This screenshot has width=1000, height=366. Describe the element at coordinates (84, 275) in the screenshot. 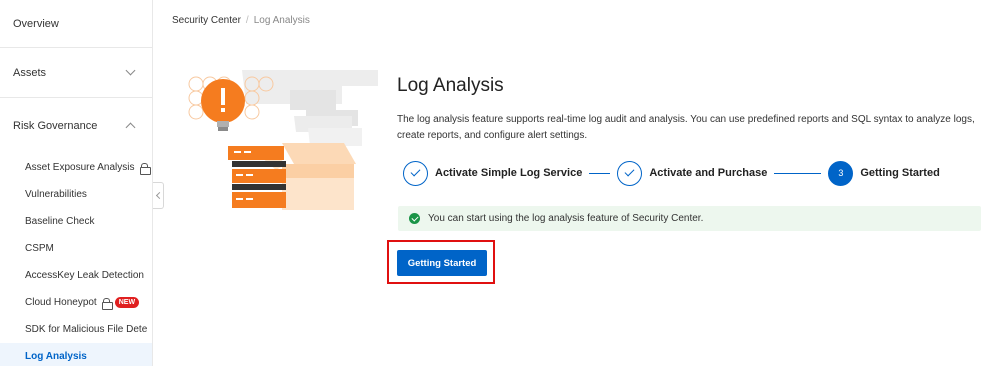

I see `sidebar-item-label: AccessKey Leak Detection` at that location.